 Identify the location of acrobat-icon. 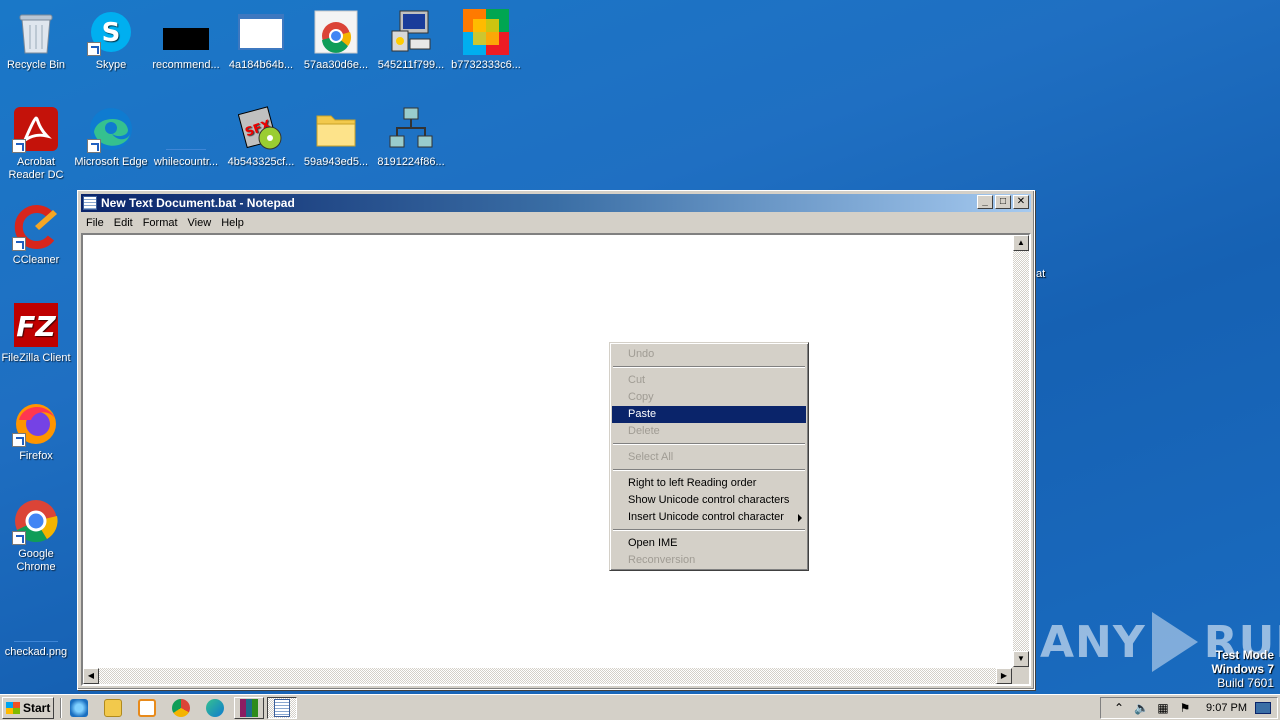
(36, 129).